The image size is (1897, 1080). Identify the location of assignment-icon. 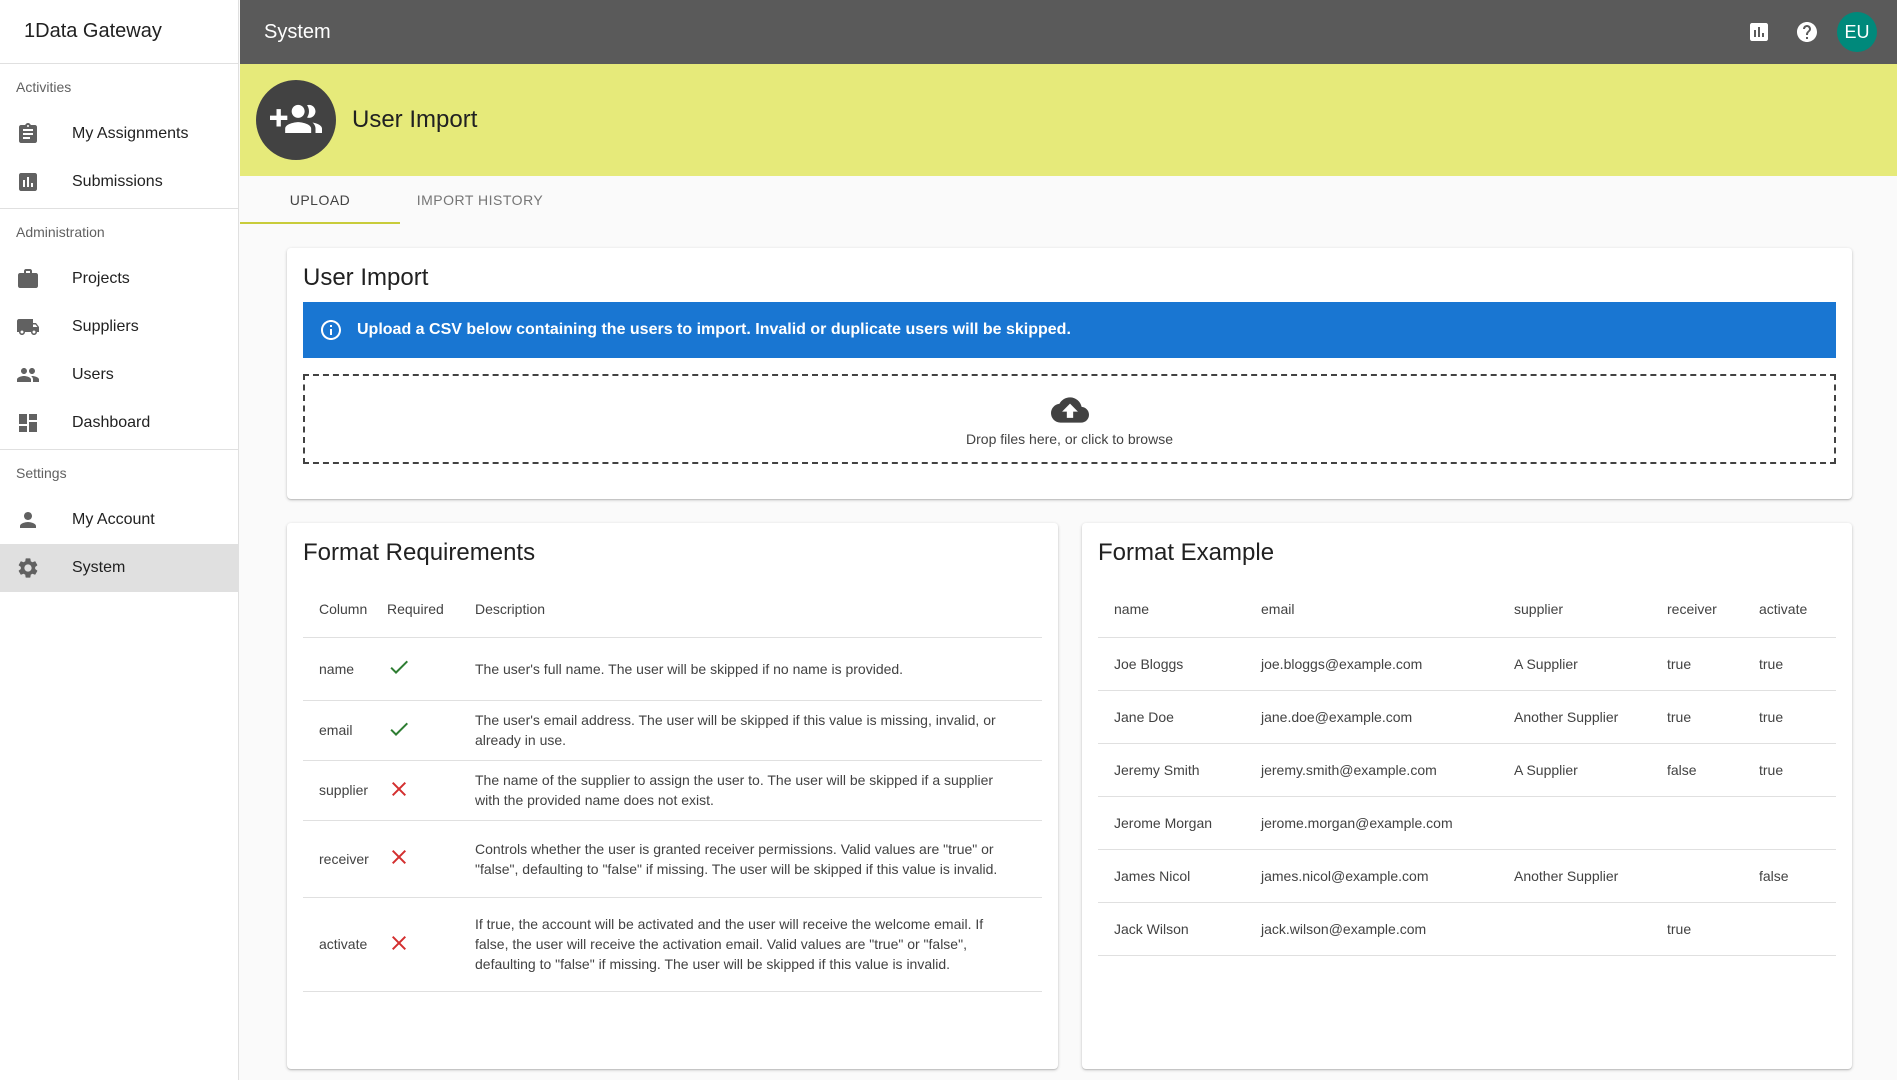
(28, 134).